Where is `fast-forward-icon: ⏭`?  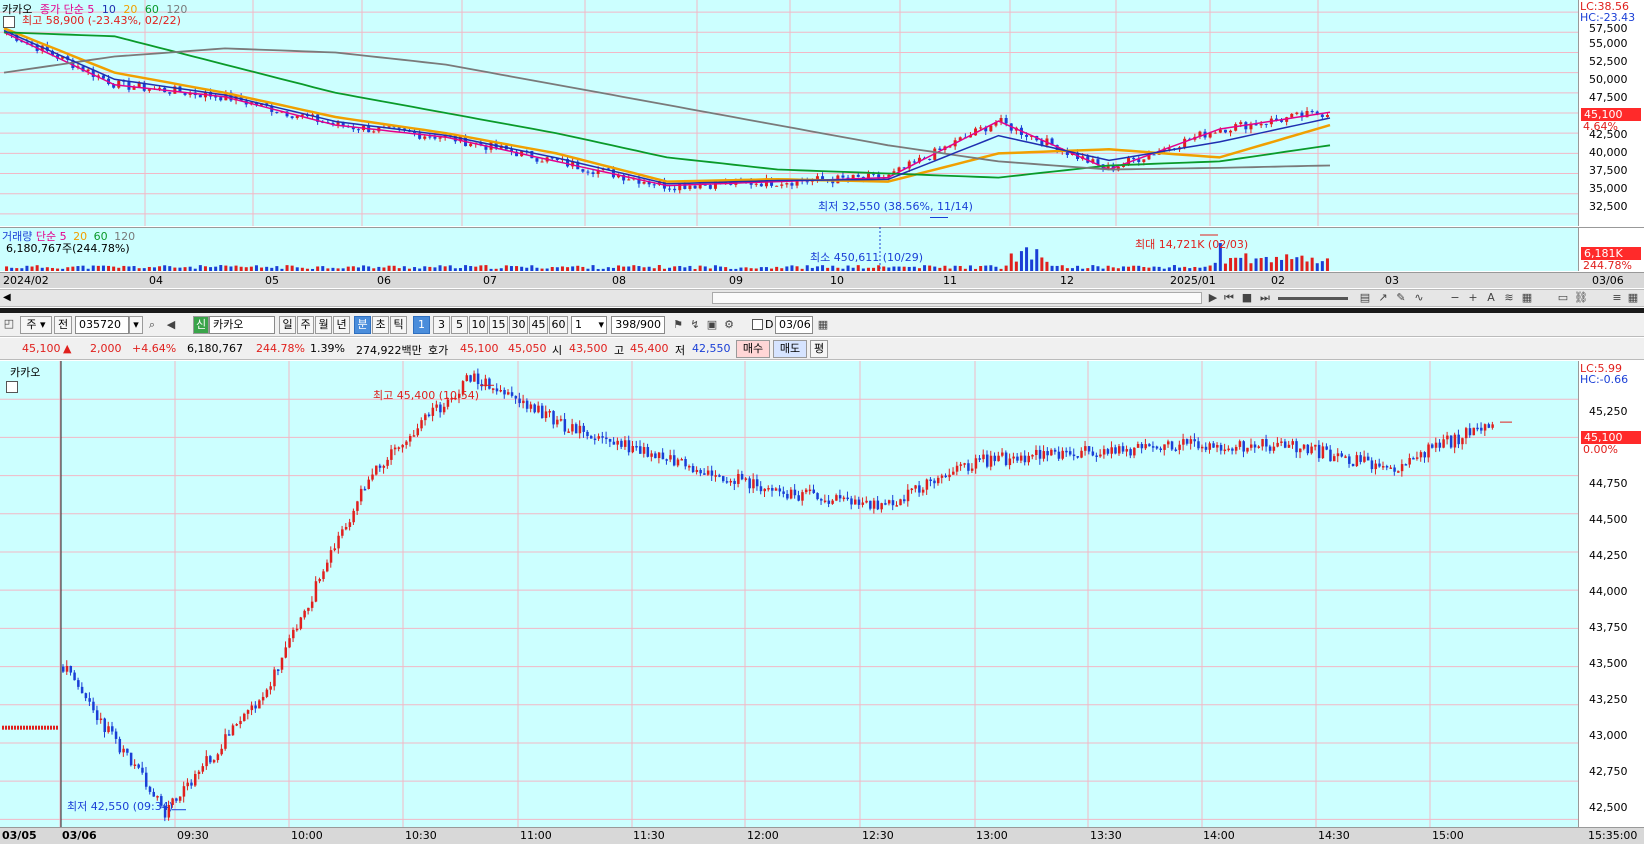 fast-forward-icon: ⏭ is located at coordinates (1265, 298).